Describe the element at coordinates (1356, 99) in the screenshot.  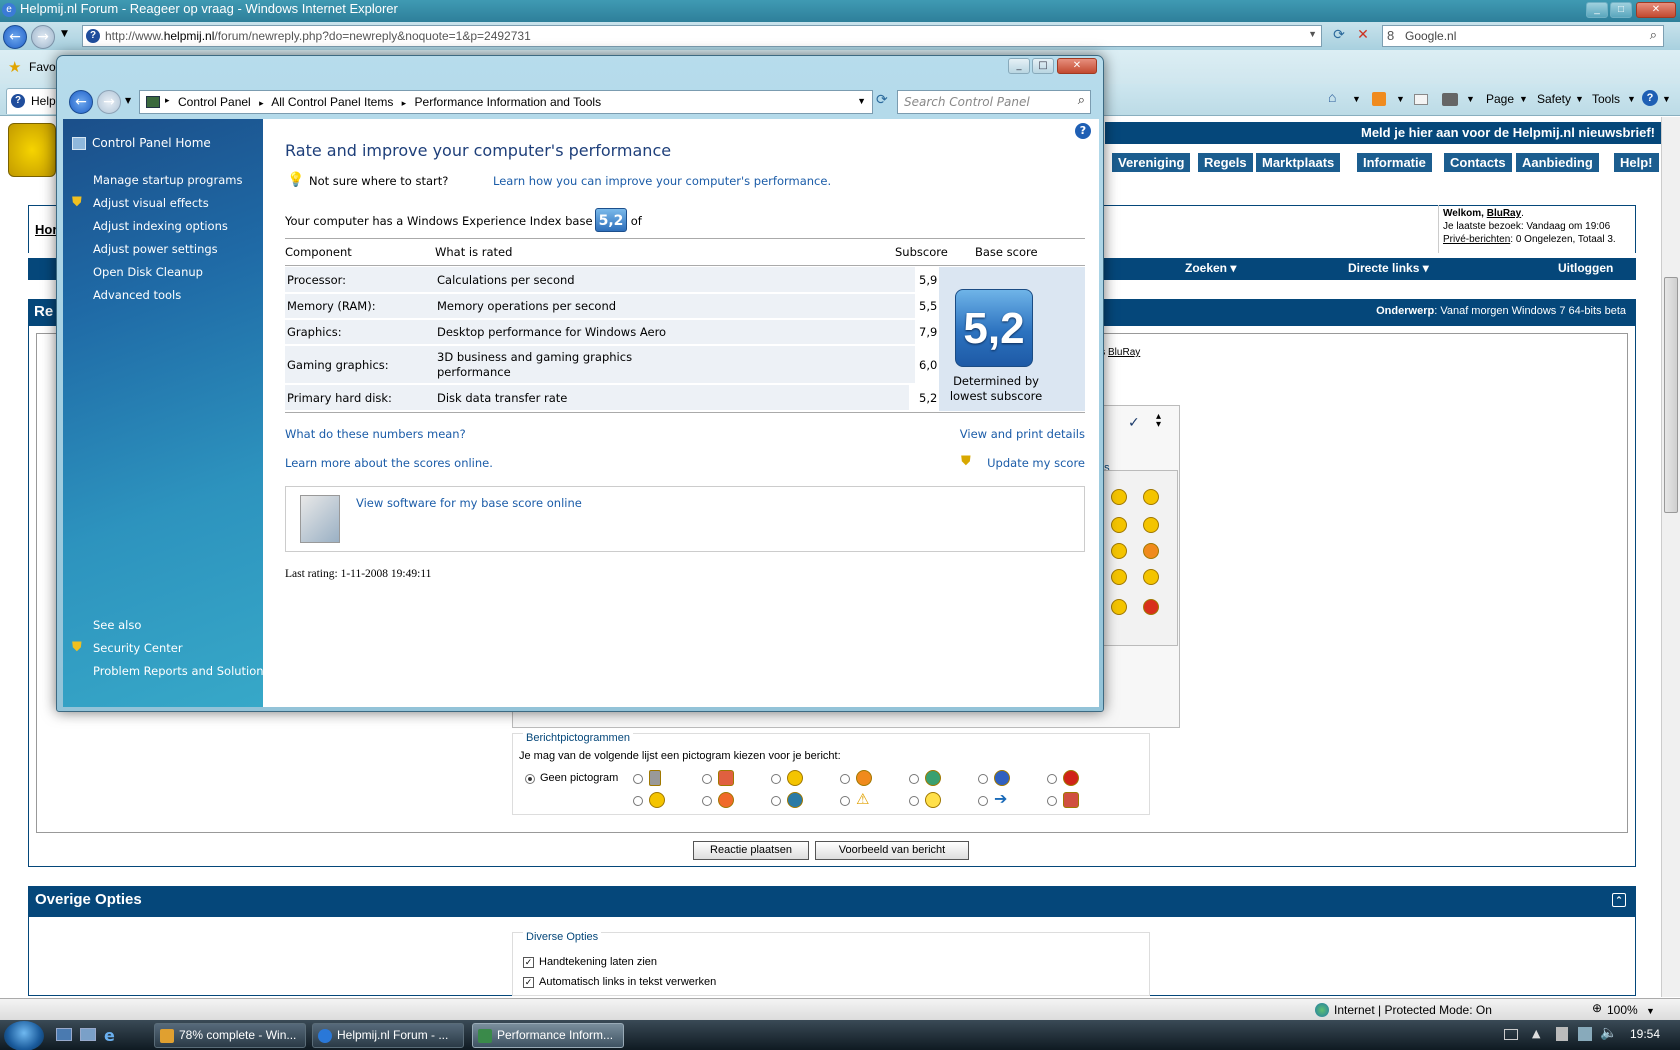
I see `home-dropdown-icon: ▼` at that location.